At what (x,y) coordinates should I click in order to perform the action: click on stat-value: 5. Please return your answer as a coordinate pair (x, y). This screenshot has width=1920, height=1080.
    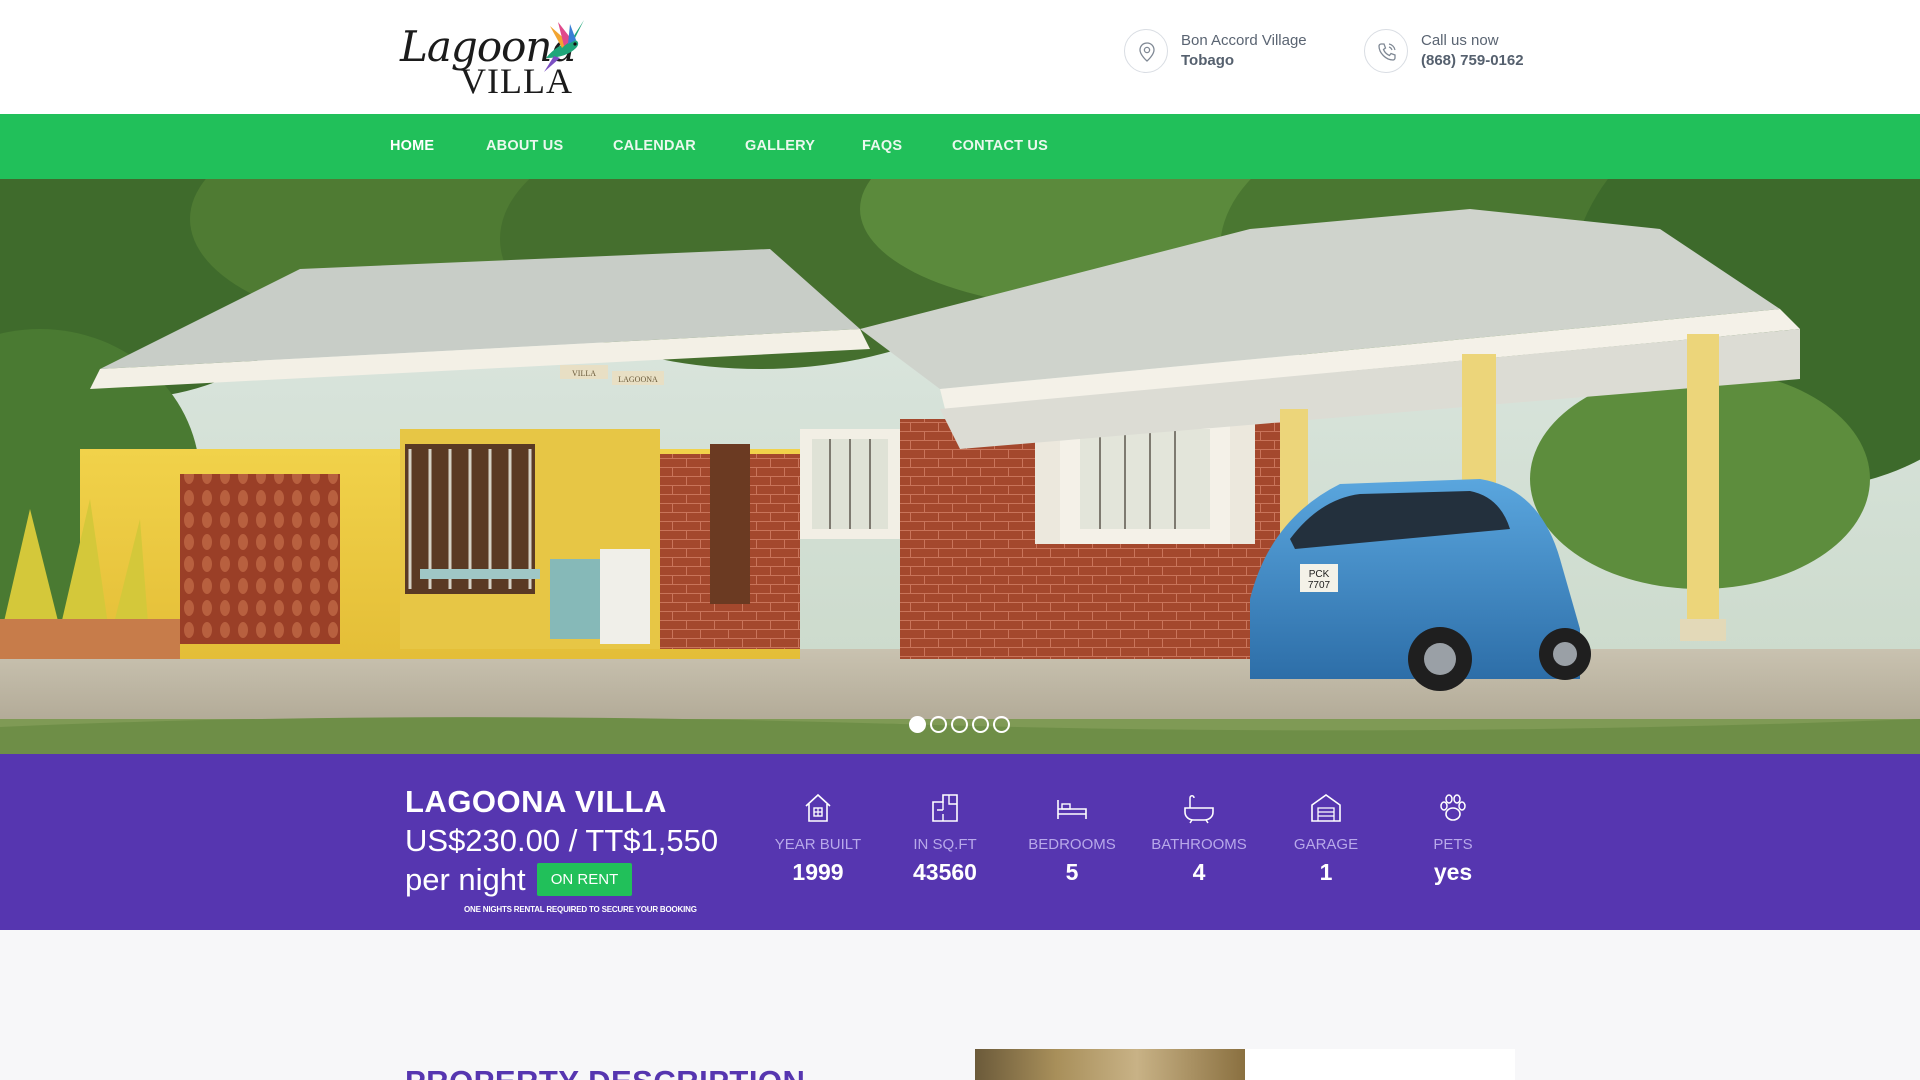
    Looking at the image, I should click on (1072, 872).